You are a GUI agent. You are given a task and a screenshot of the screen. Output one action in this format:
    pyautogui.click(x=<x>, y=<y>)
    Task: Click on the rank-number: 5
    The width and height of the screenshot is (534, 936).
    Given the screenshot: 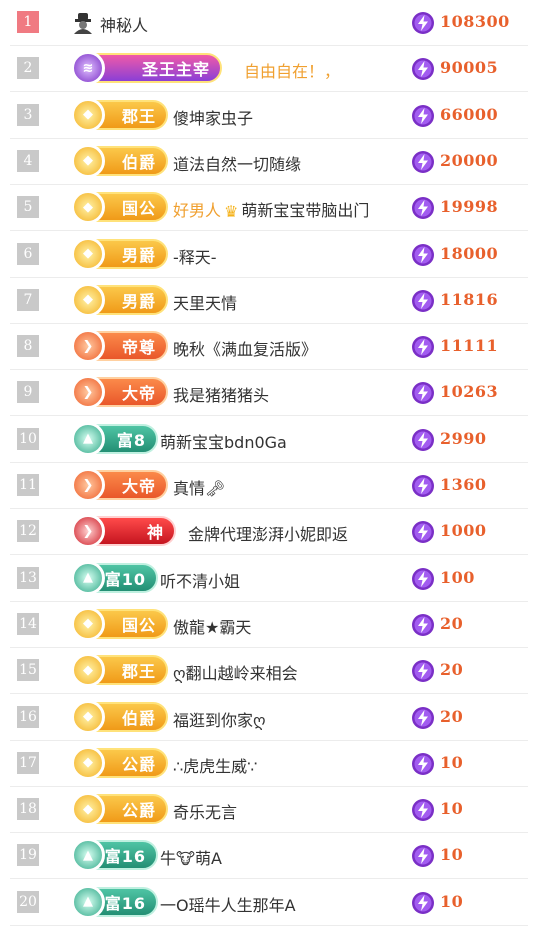 What is the action you would take?
    pyautogui.click(x=28, y=207)
    